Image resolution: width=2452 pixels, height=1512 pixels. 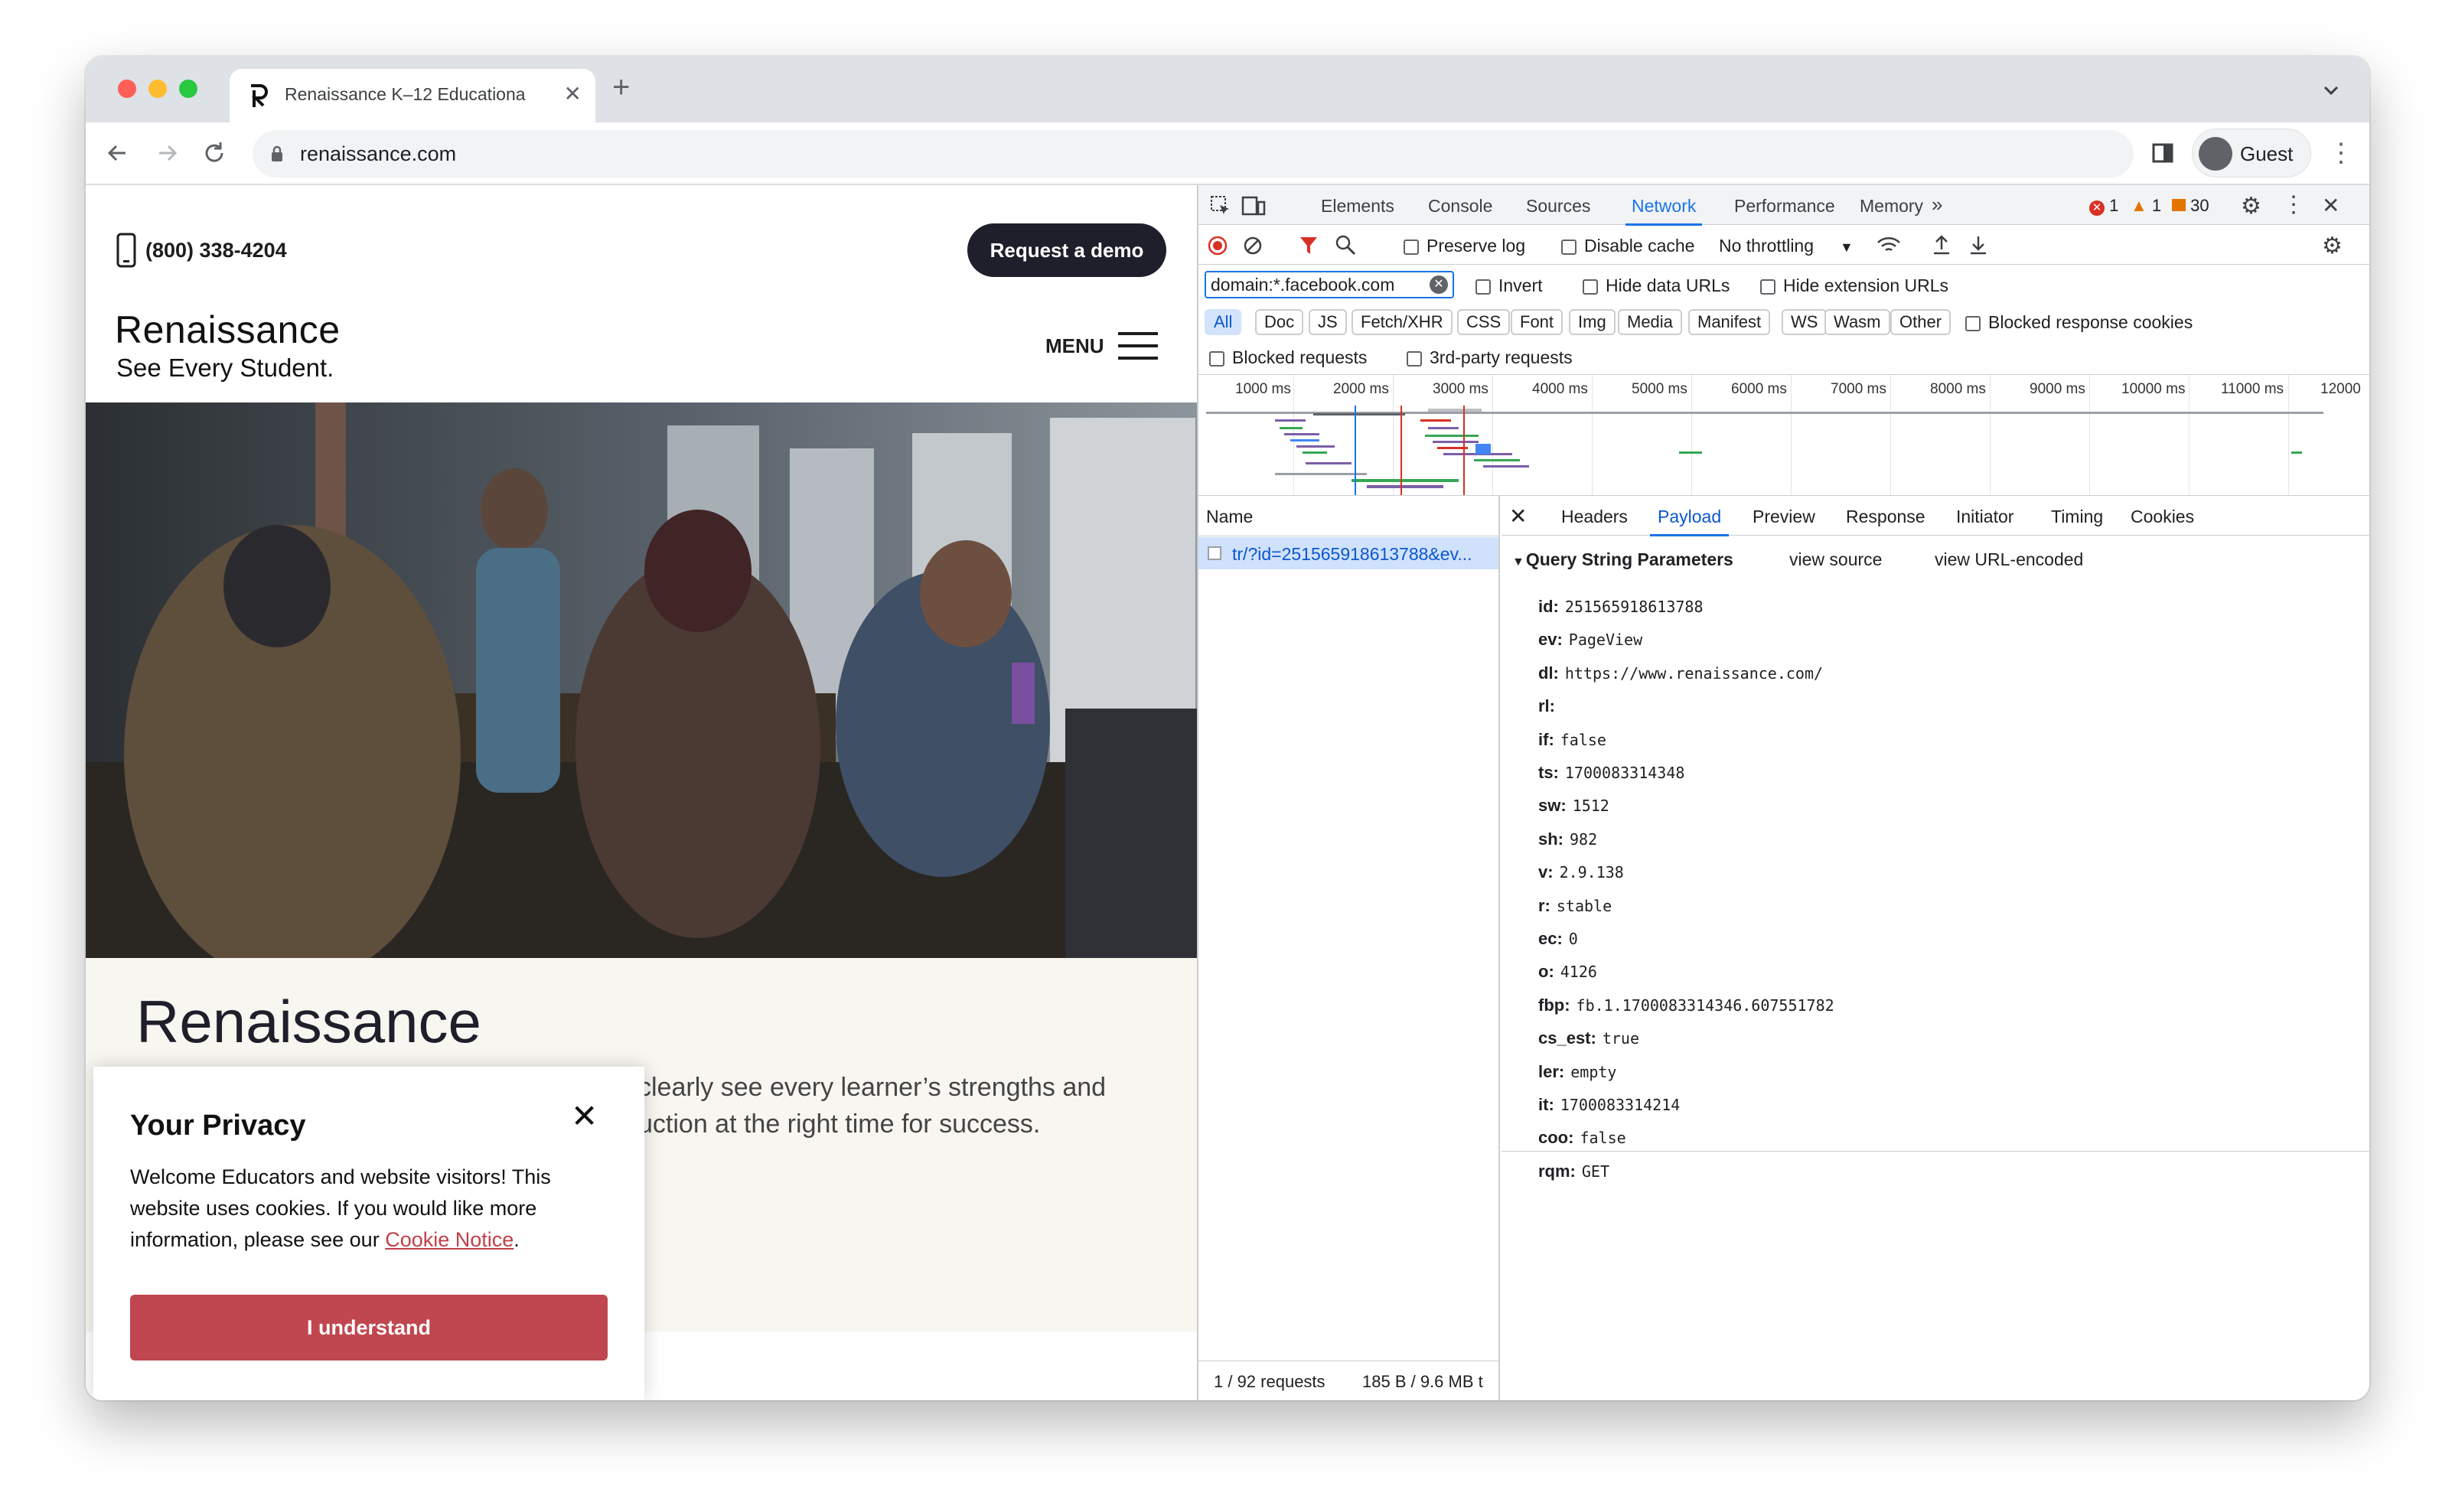 What do you see at coordinates (412, 96) in the screenshot?
I see `browser-tab: Renaissance K–12 Educationa ✕` at bounding box center [412, 96].